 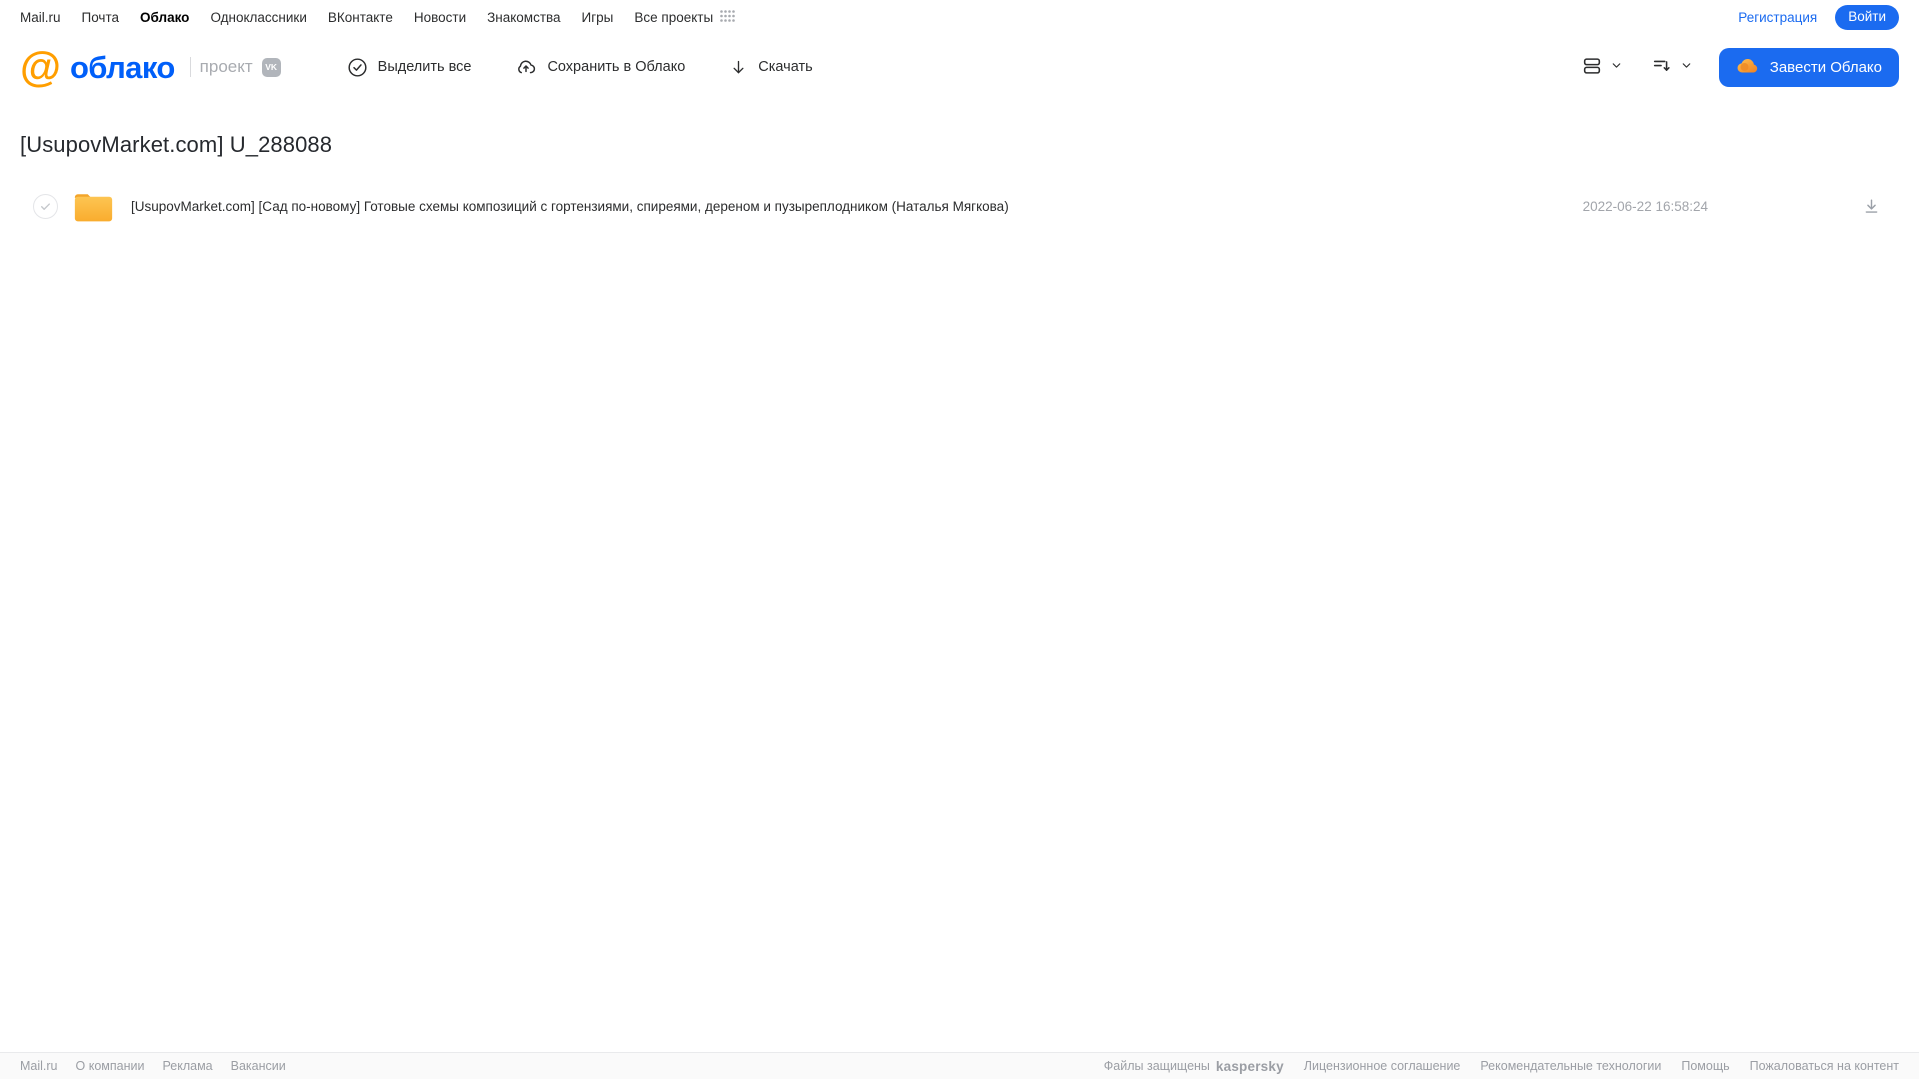 What do you see at coordinates (598, 17) in the screenshot?
I see `nav-games: Игры` at bounding box center [598, 17].